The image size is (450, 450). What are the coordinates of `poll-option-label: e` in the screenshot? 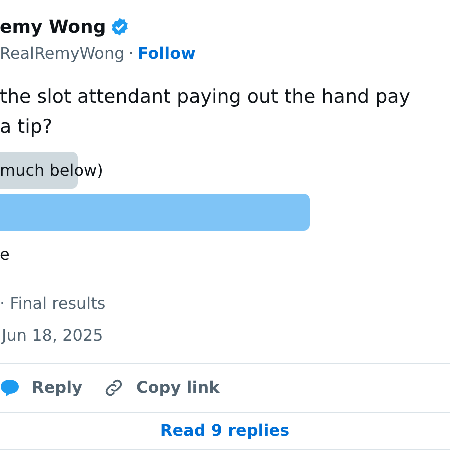 It's located at (5, 255).